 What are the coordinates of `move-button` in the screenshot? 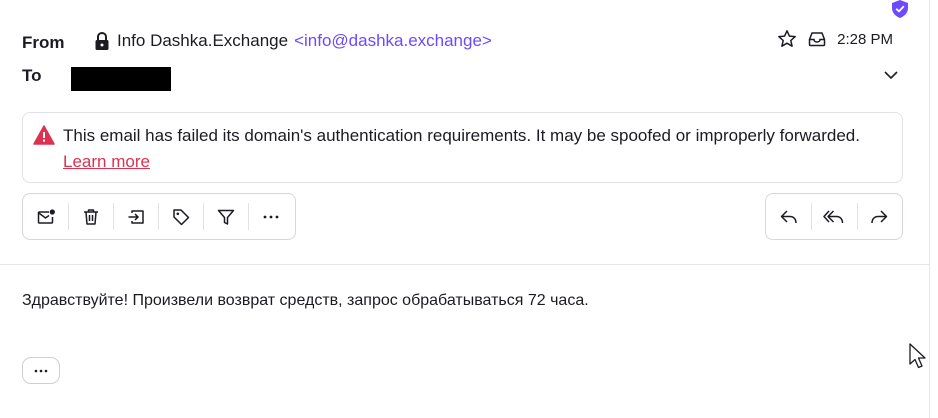 It's located at (135, 216).